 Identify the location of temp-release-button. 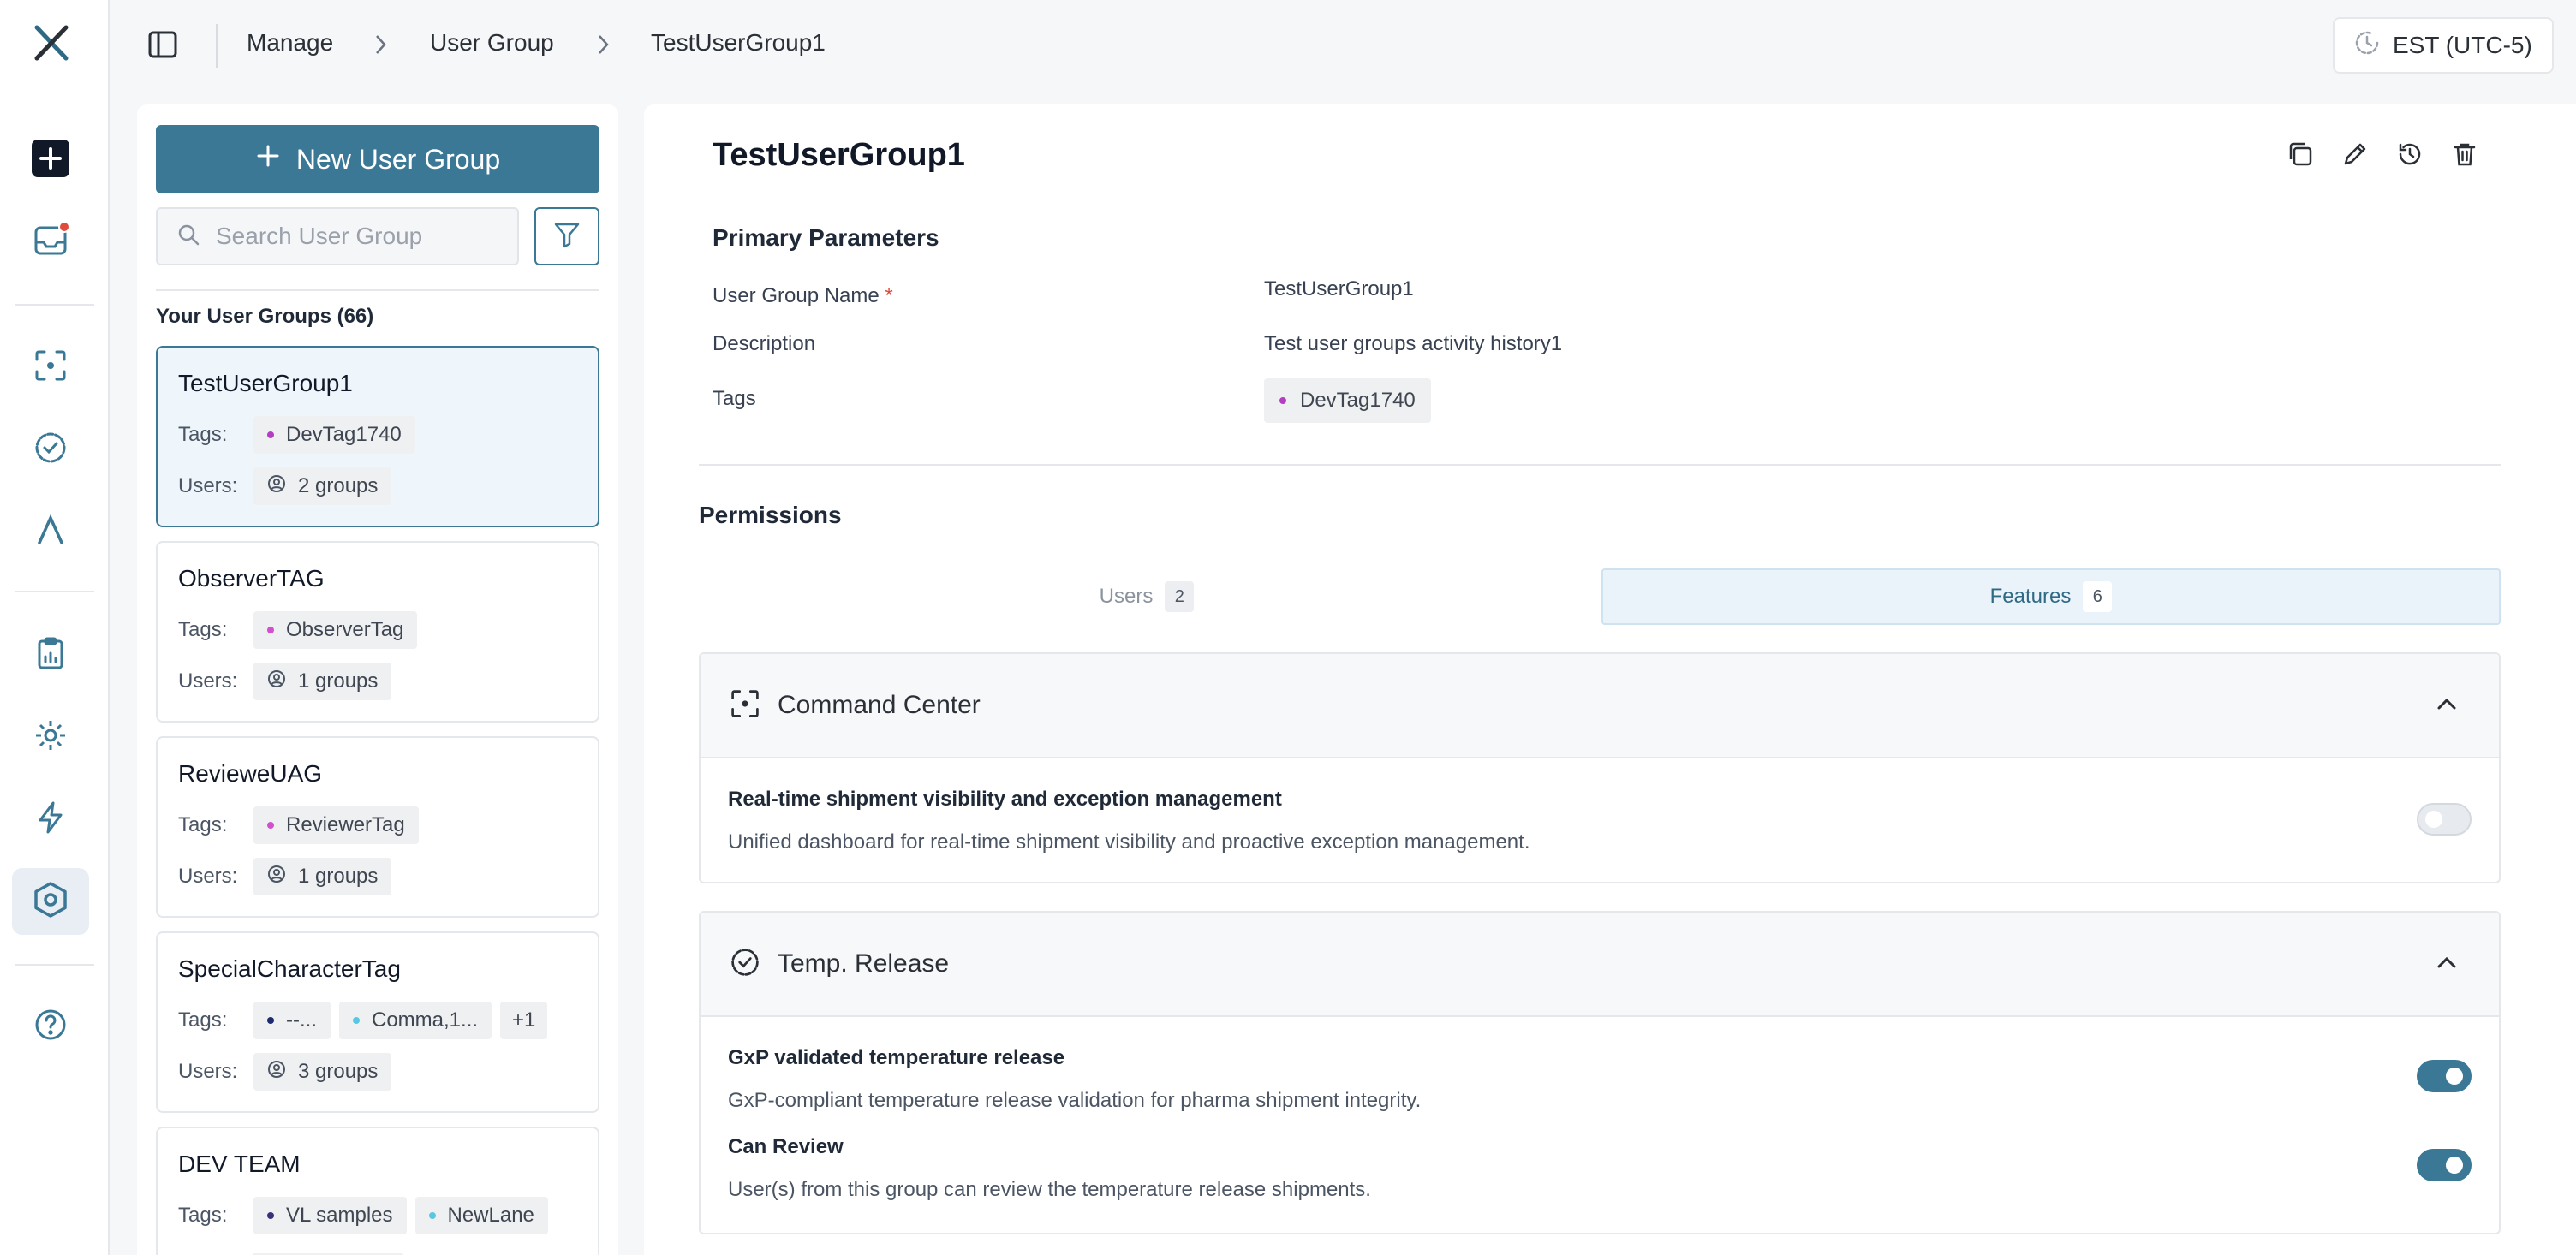
(50, 449).